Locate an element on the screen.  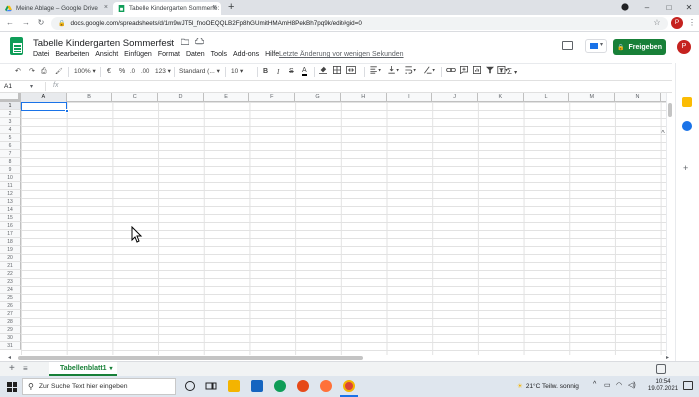
row-header: 30 is located at coordinates (10, 338).